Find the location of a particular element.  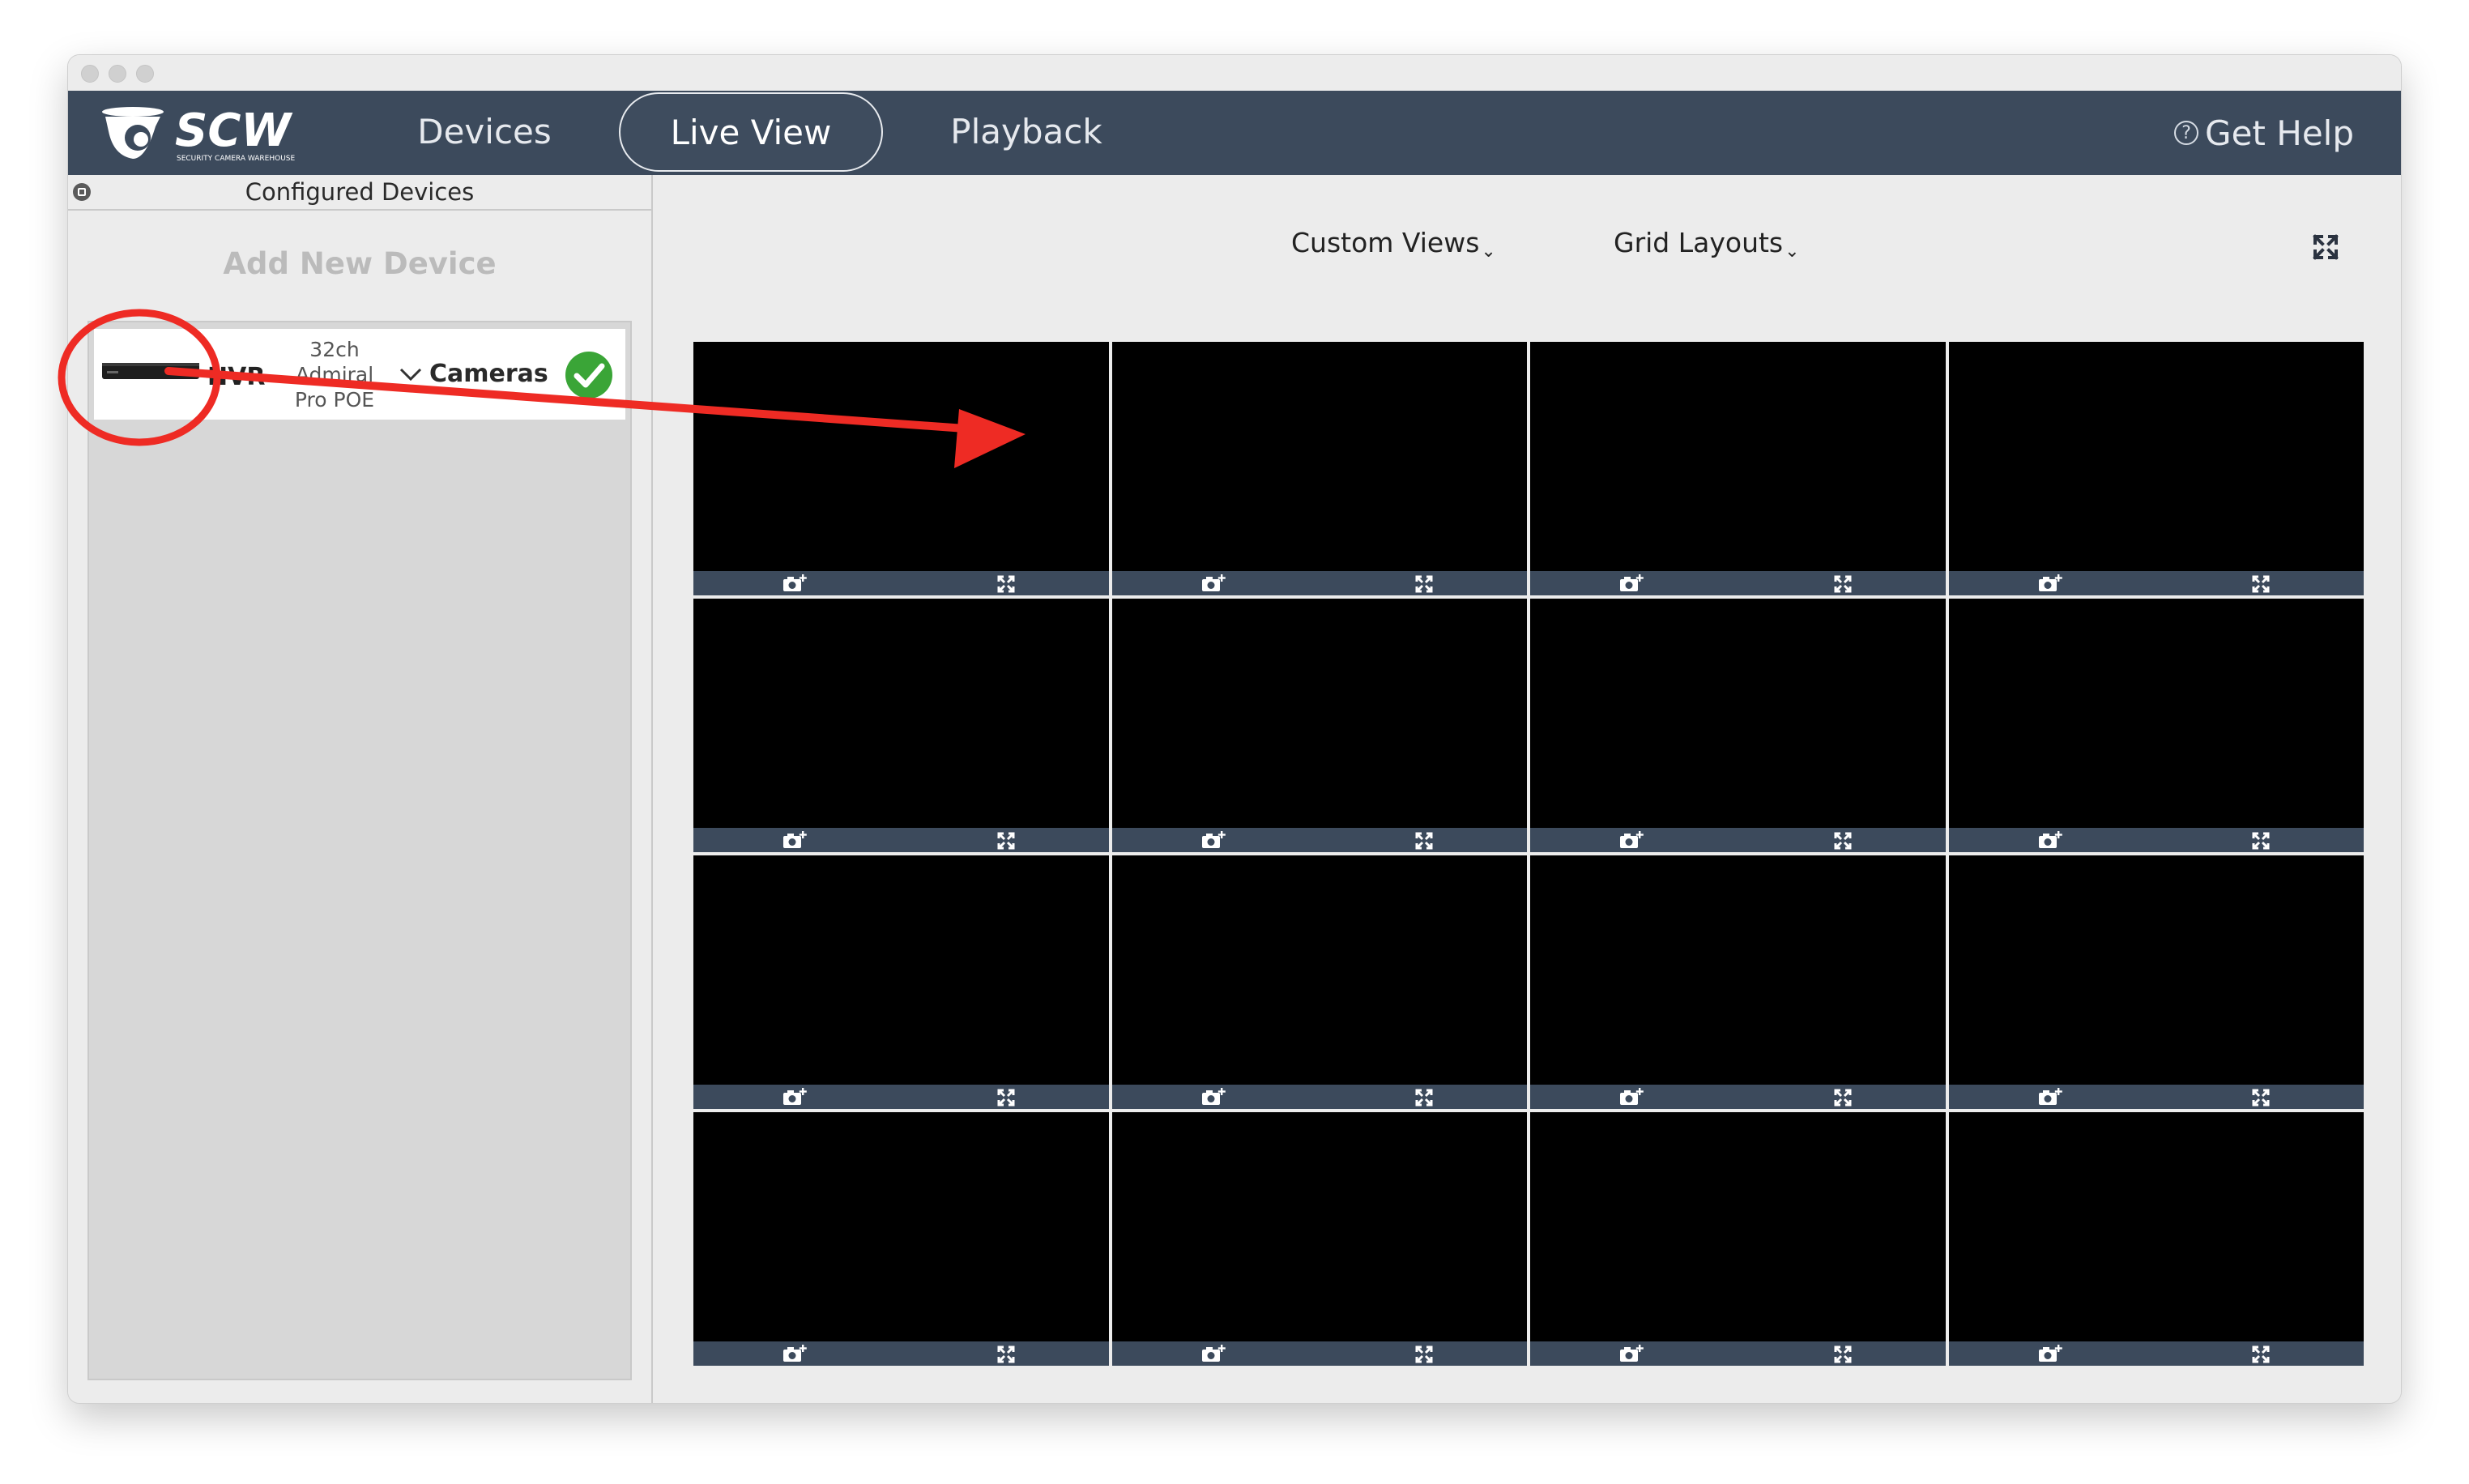

fullscreen-icon is located at coordinates (2325, 247).